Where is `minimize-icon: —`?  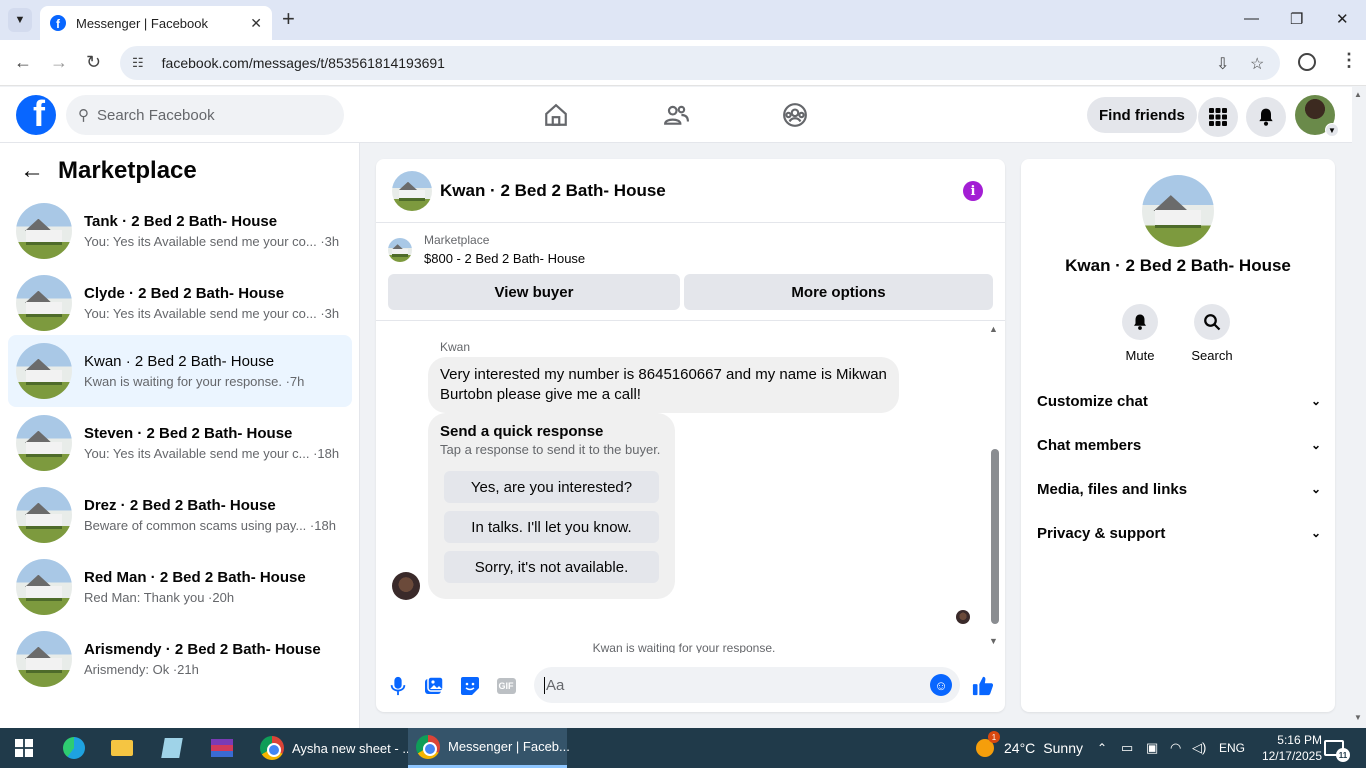 minimize-icon: — is located at coordinates (1251, 18).